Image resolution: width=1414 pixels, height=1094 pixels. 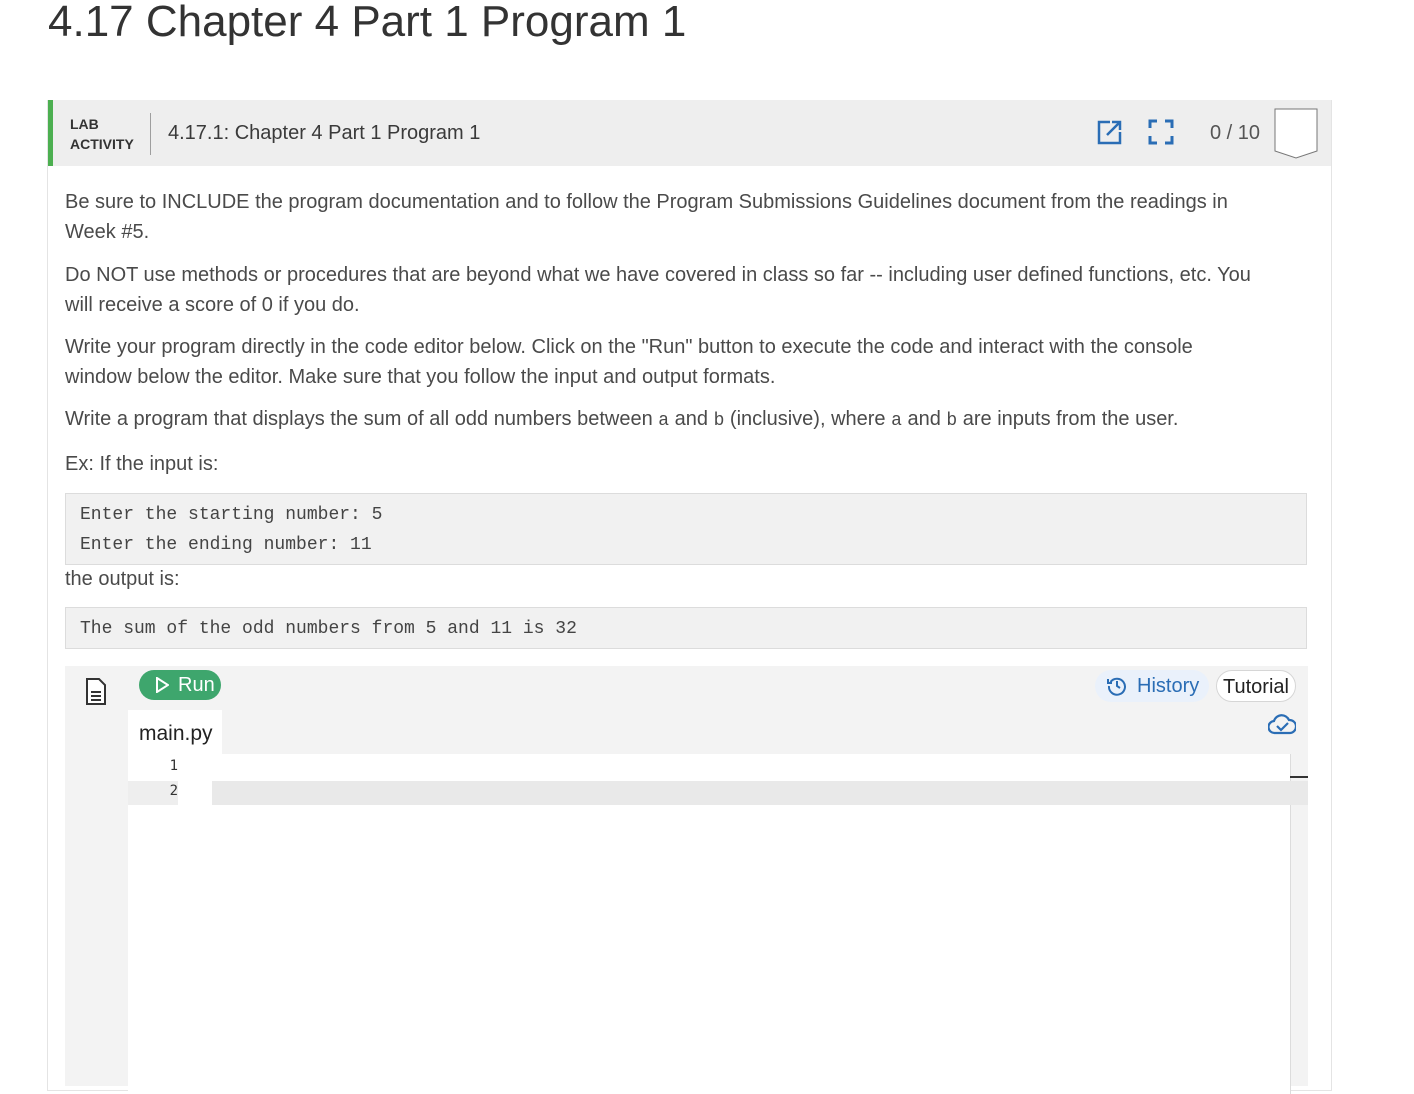 What do you see at coordinates (155, 924) in the screenshot?
I see `line-number-gutter: 1 2` at bounding box center [155, 924].